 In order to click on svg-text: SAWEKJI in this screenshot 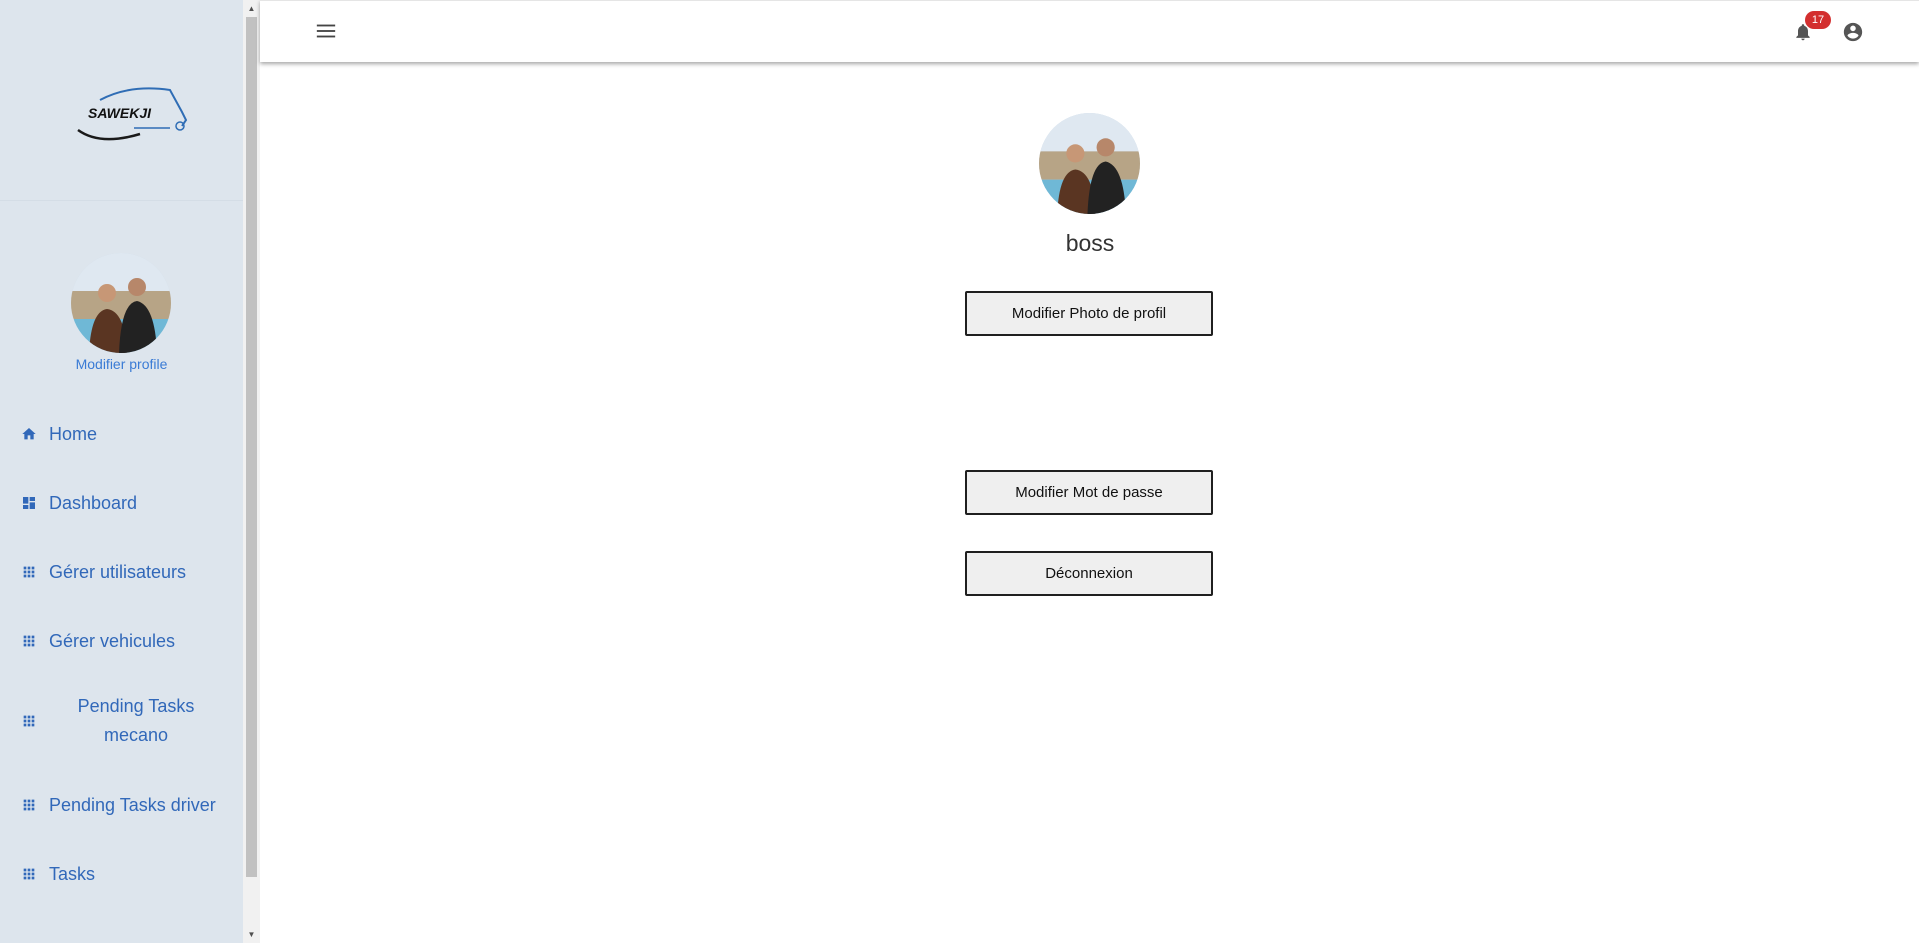, I will do `click(120, 113)`.